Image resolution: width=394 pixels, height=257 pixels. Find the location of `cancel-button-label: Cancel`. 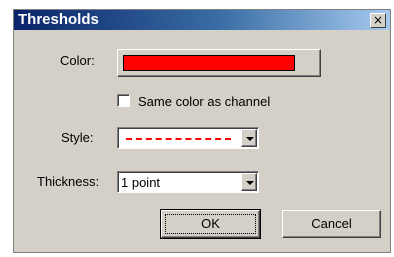

cancel-button-label: Cancel is located at coordinates (331, 223).